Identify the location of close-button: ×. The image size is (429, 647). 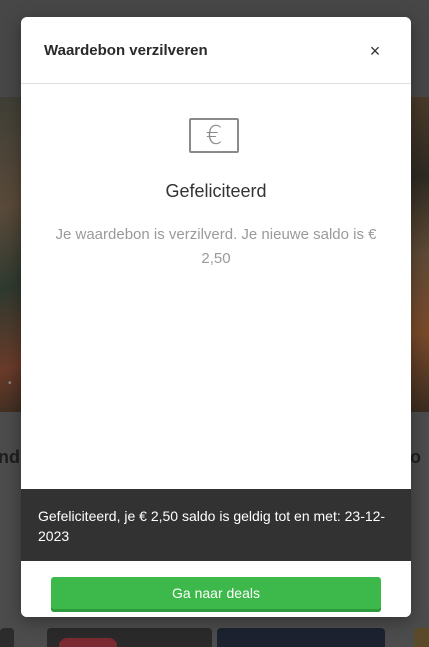
(375, 51).